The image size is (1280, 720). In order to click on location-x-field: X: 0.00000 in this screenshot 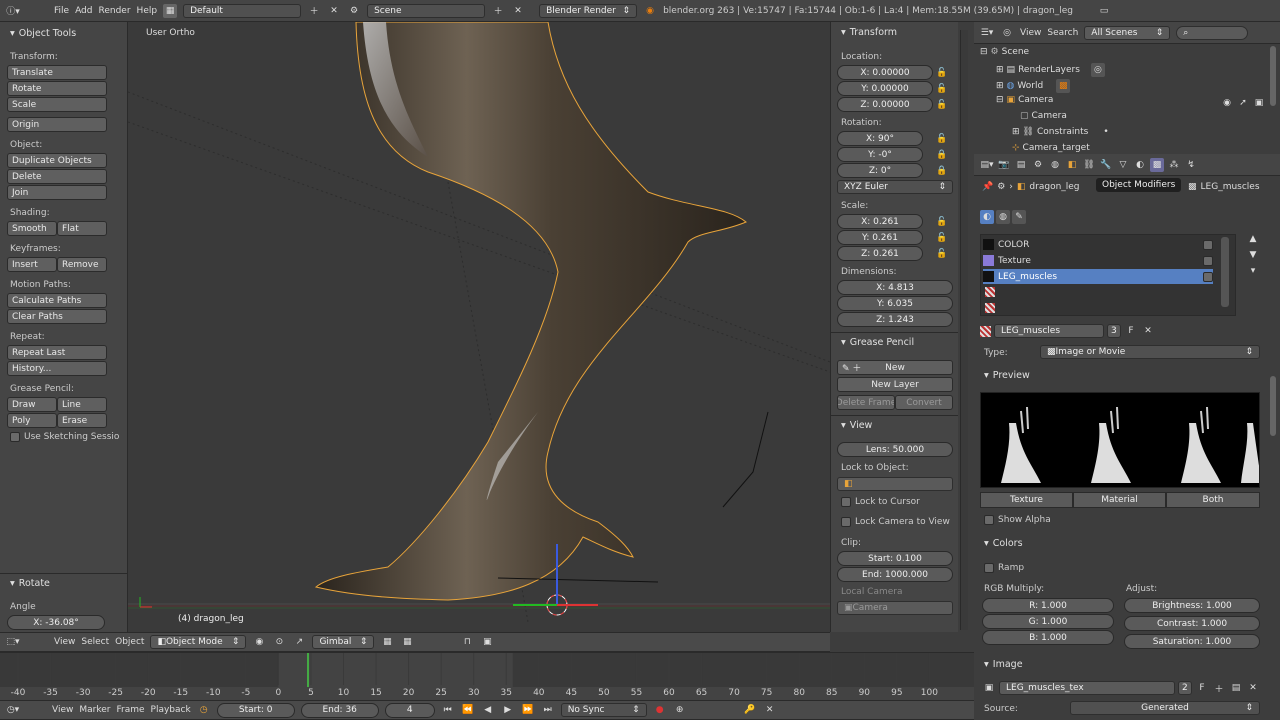, I will do `click(885, 72)`.